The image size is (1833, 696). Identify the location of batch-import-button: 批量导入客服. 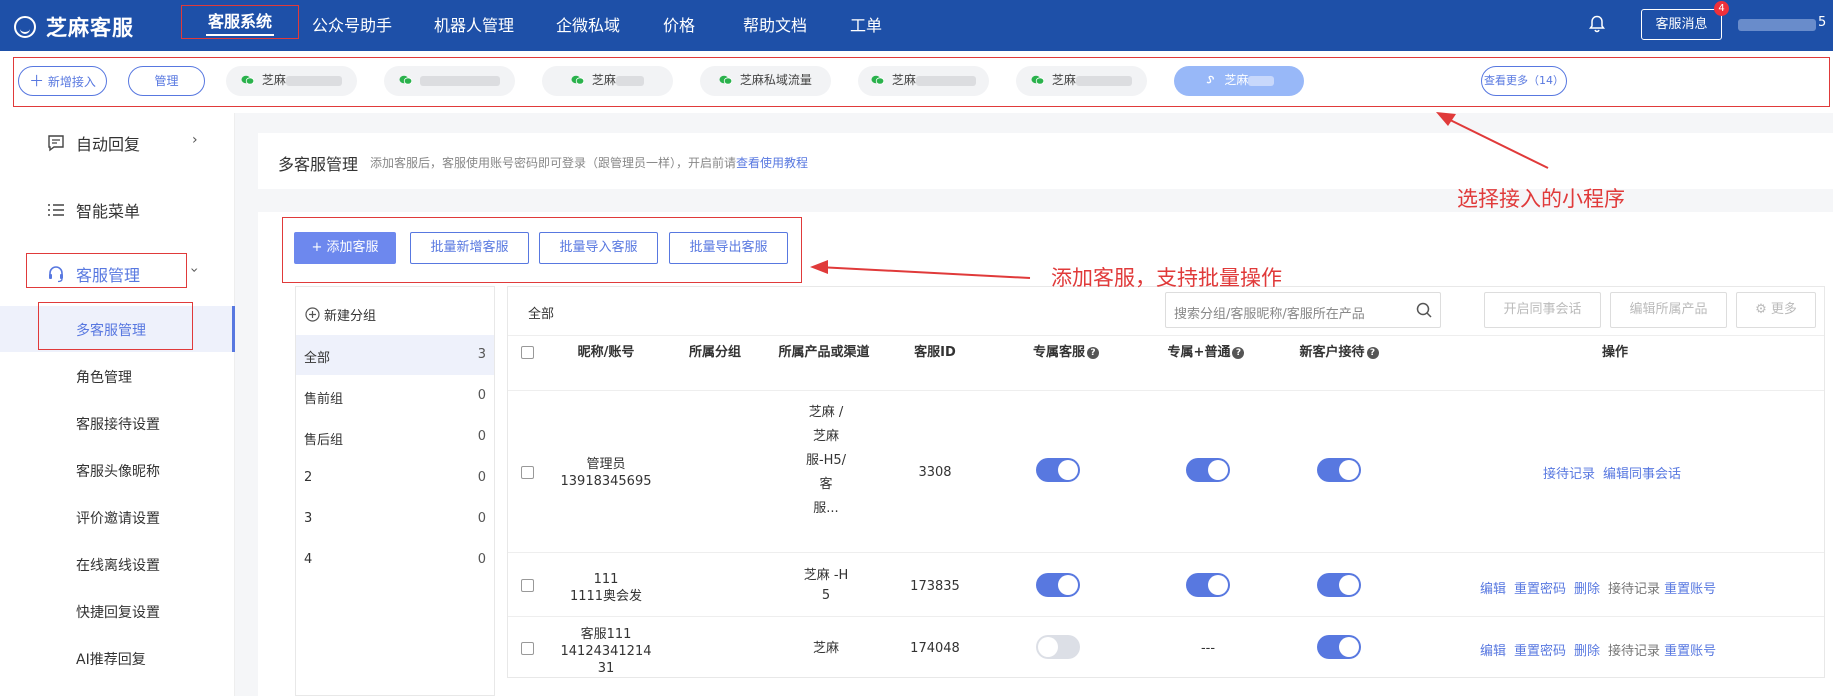
(598, 248).